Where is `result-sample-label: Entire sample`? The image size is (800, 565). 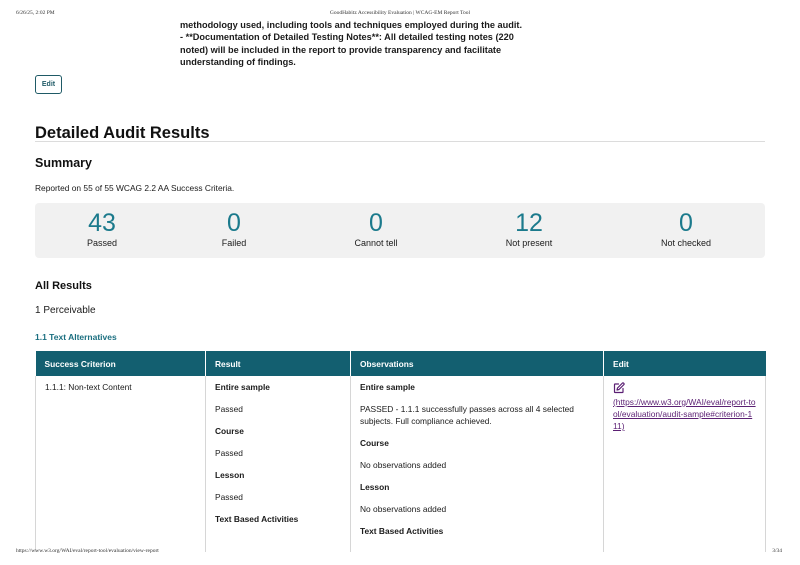
result-sample-label: Entire sample is located at coordinates (242, 387).